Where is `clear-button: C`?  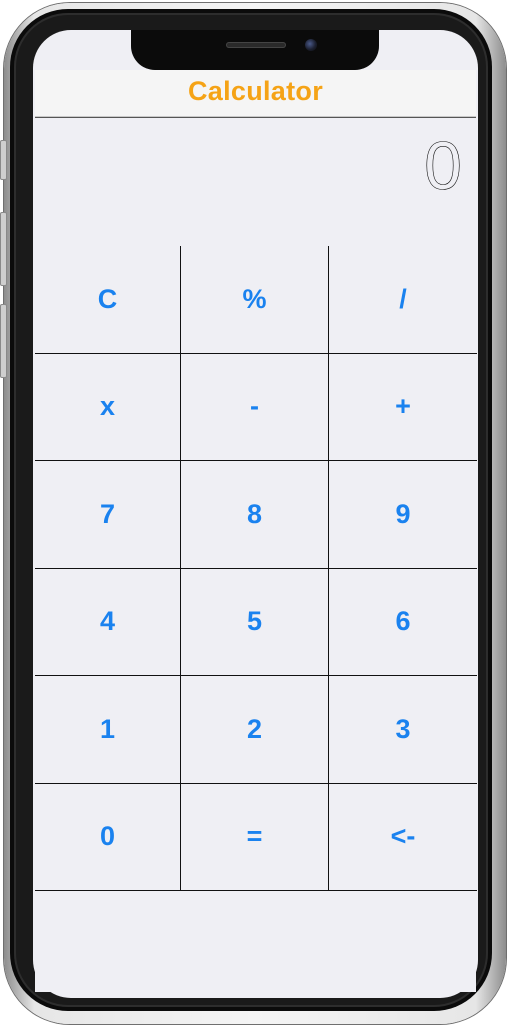 clear-button: C is located at coordinates (108, 300).